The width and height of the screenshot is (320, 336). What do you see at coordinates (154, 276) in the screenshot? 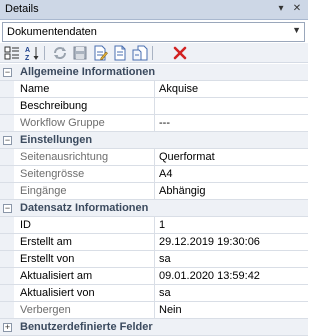
I see `property-row-aktualisiert-am: Aktualisiert am 09.01.2020 13:59:42` at bounding box center [154, 276].